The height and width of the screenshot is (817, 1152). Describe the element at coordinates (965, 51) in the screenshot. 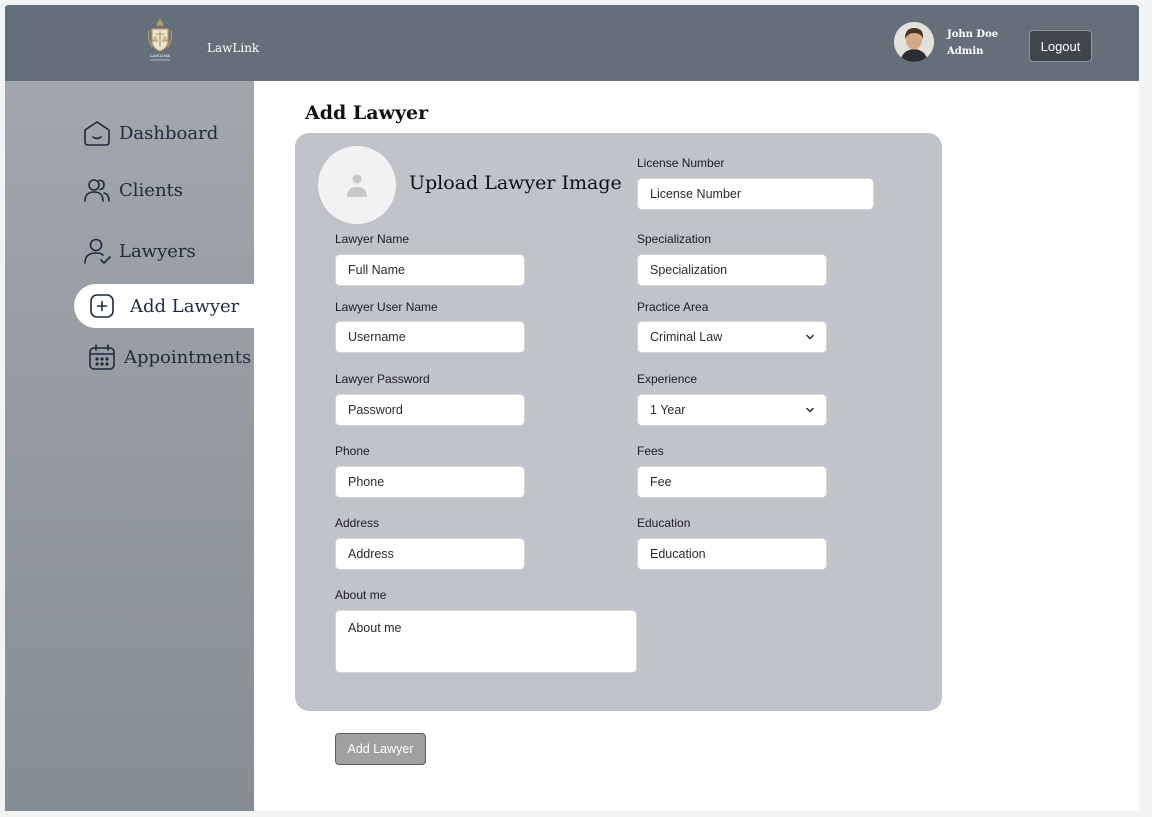

I see `user-role: Admin` at that location.